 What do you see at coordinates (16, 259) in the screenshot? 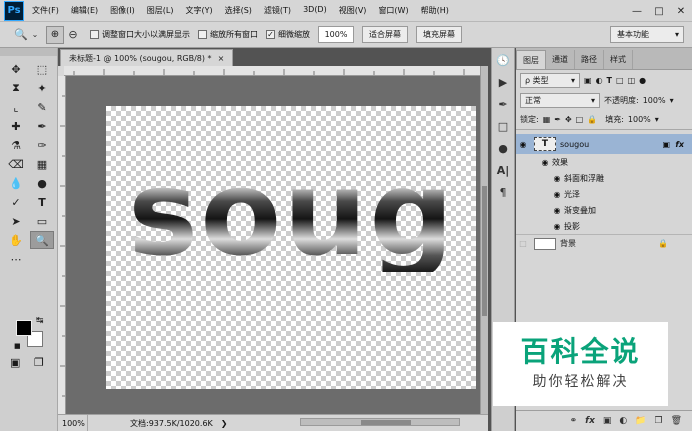
I see `more-tools-icon: ⋯` at bounding box center [16, 259].